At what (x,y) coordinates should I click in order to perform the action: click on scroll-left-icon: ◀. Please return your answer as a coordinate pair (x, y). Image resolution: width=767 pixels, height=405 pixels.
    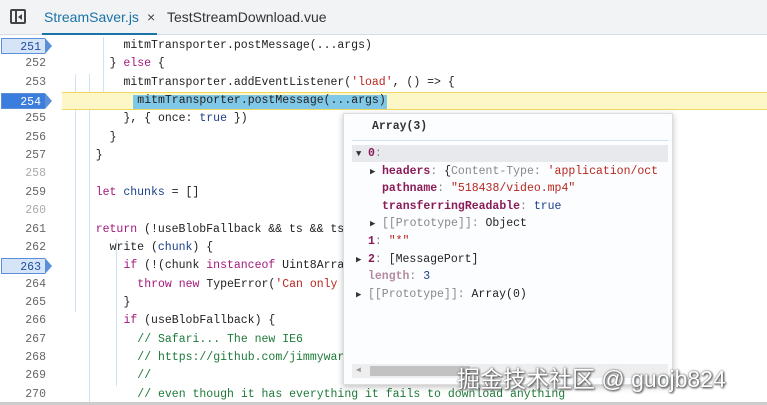
    Looking at the image, I should click on (358, 371).